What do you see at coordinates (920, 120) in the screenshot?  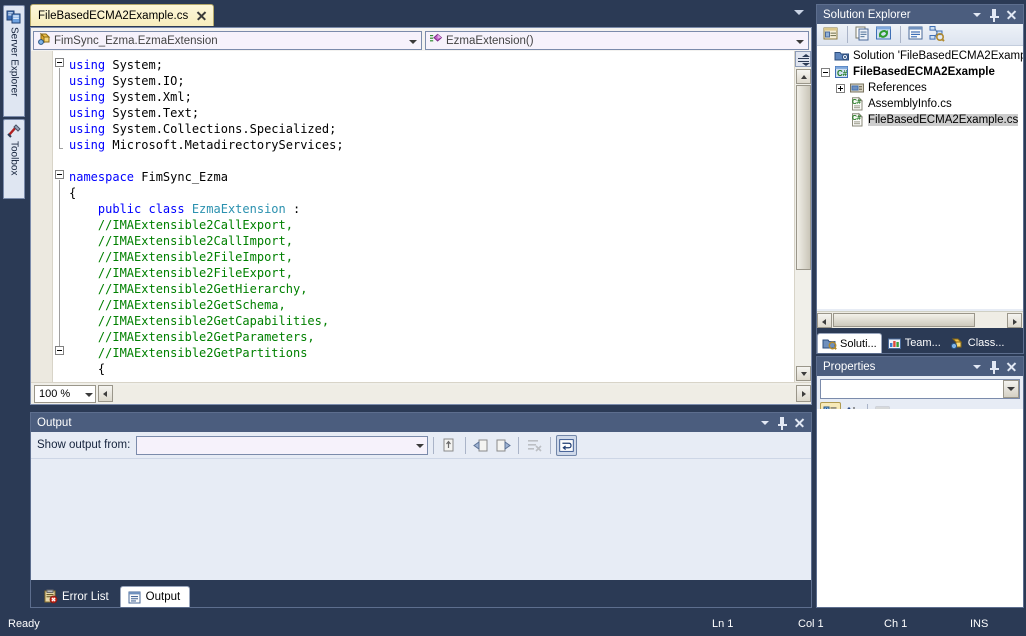 I see `tree-node: C# FileBasedECMA2Example.cs` at bounding box center [920, 120].